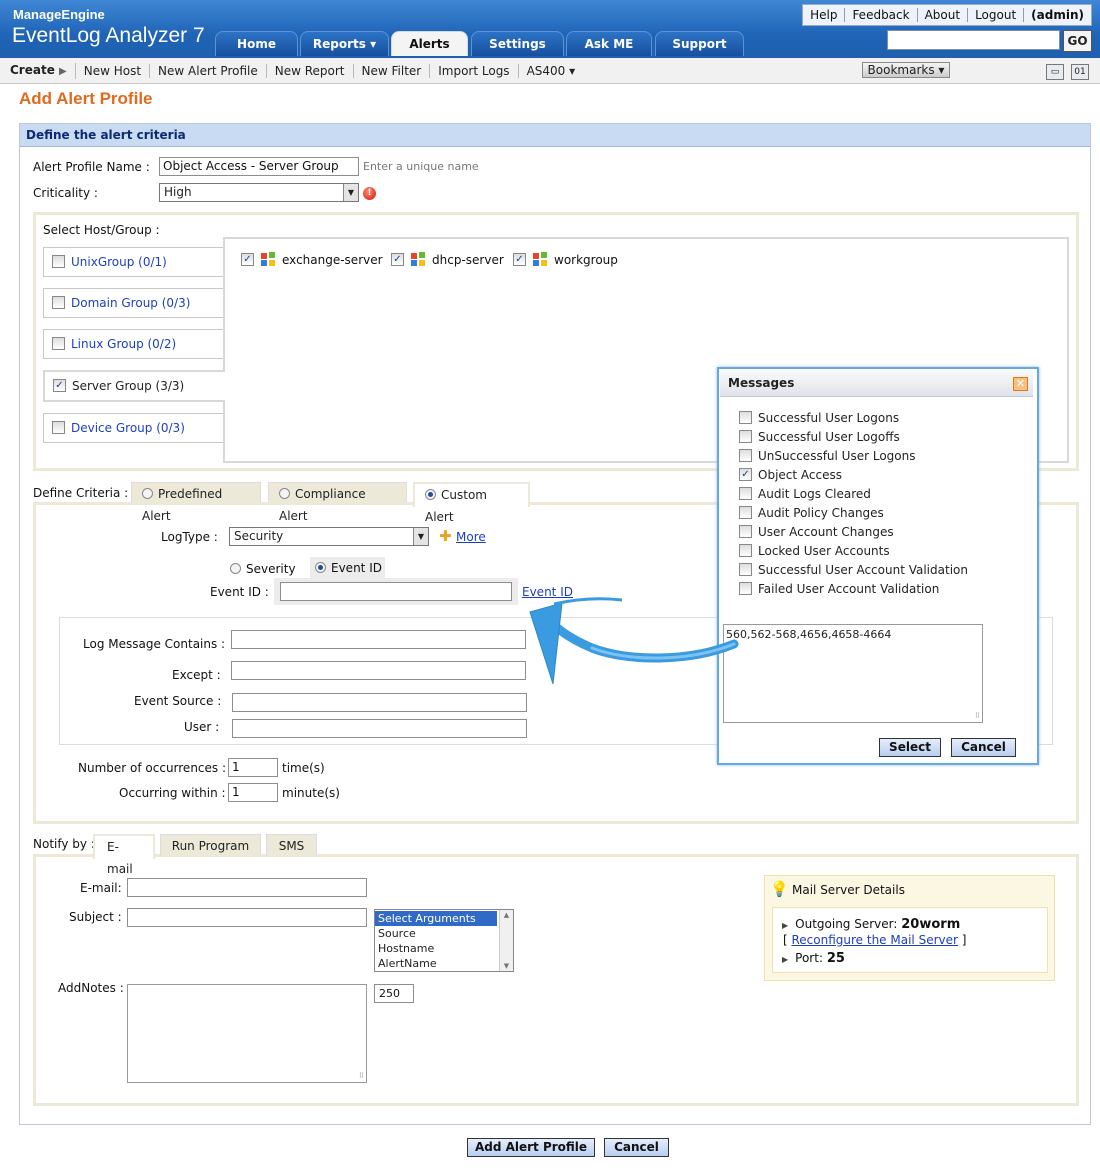 The height and width of the screenshot is (1170, 1100). Describe the element at coordinates (247, 917) in the screenshot. I see `subject-input` at that location.